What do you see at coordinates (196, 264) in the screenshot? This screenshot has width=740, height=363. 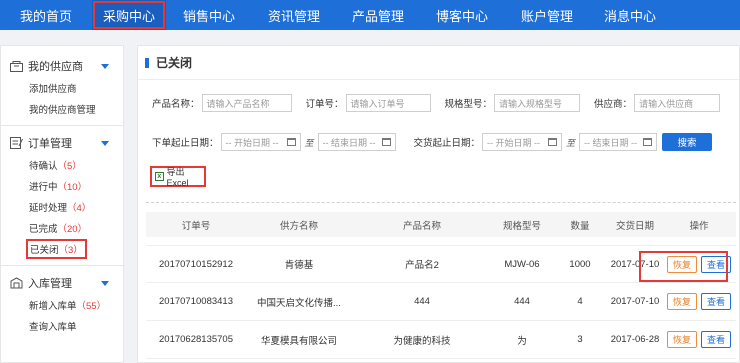 I see `cell-order-no: 20170710152912` at bounding box center [196, 264].